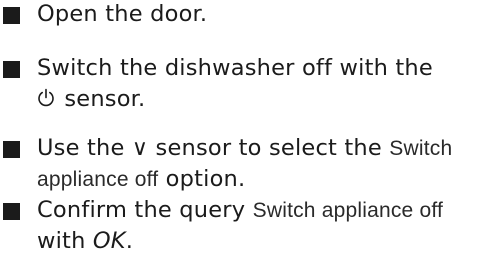 The image size is (490, 257). I want to click on ui-term-appliance-off: appliance off, so click(98, 179).